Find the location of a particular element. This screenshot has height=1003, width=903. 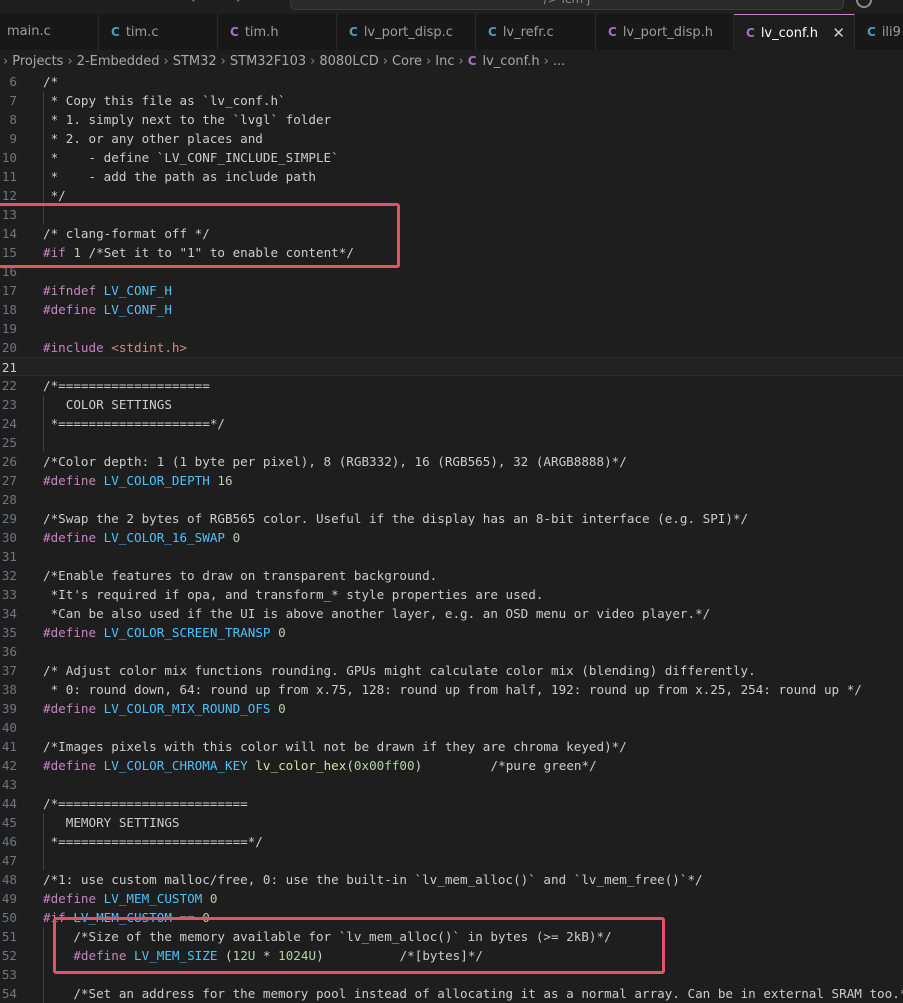

code-line: 24 *====================*/ is located at coordinates (451, 423).